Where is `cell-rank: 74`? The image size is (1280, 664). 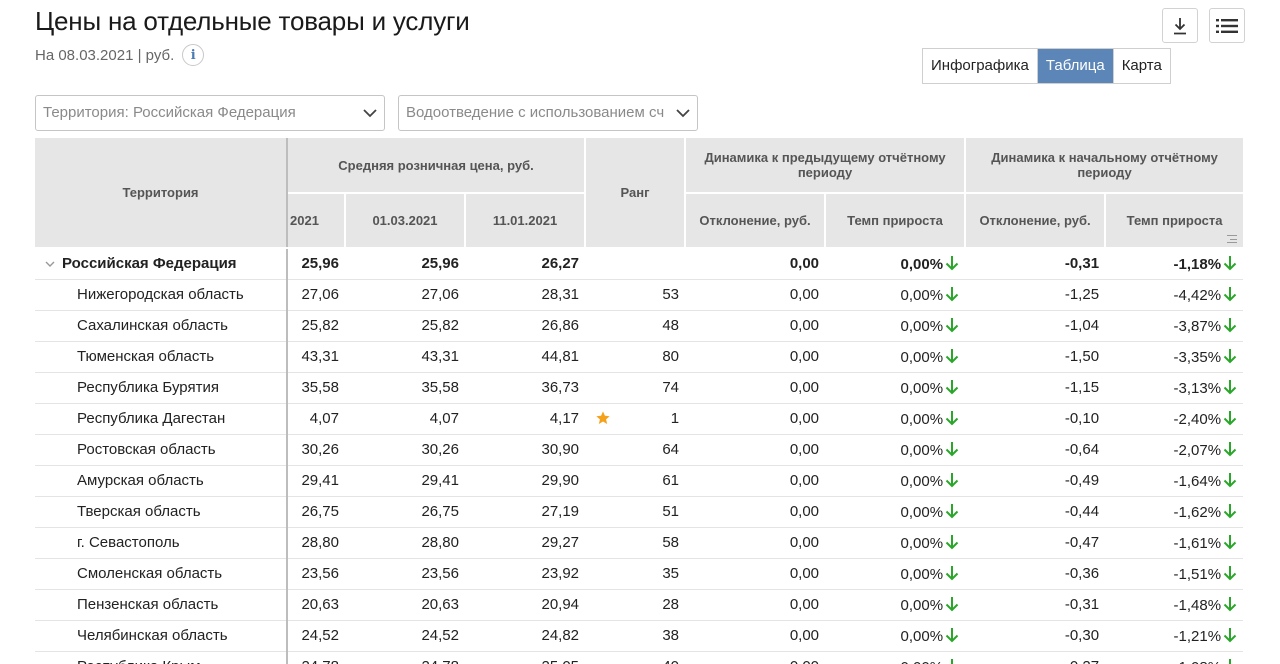 cell-rank: 74 is located at coordinates (635, 388).